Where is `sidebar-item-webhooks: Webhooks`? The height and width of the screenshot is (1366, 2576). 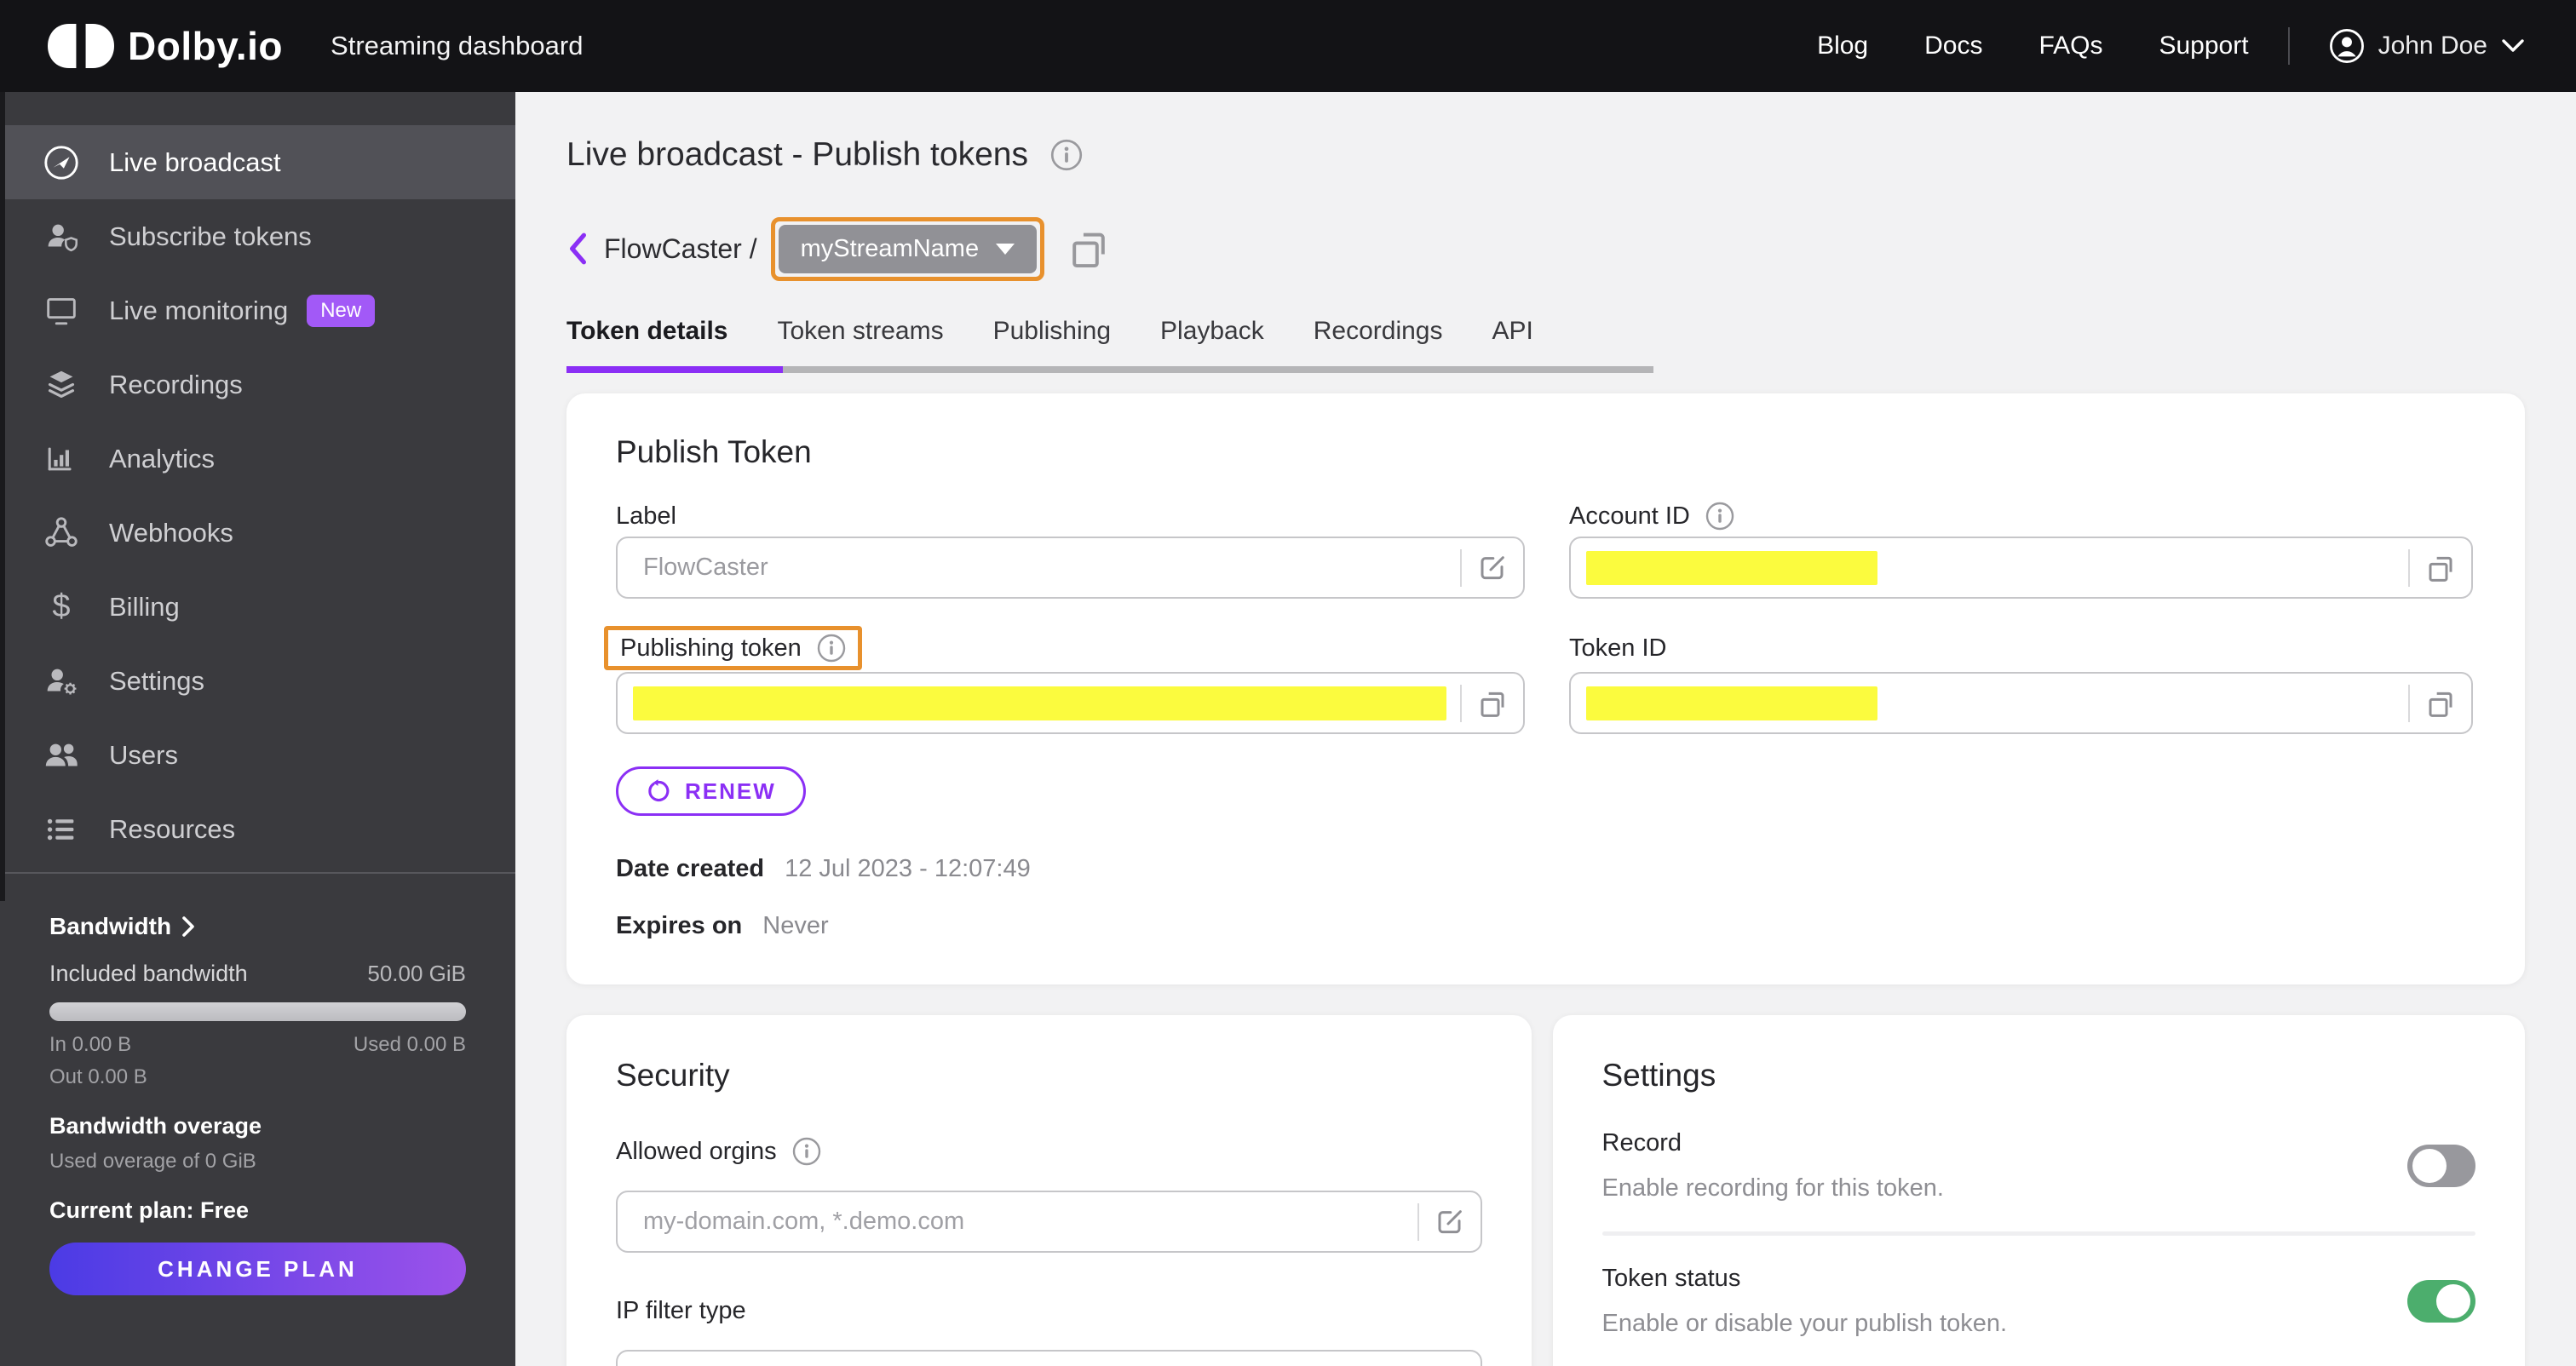
sidebar-item-webhooks: Webhooks is located at coordinates (257, 533).